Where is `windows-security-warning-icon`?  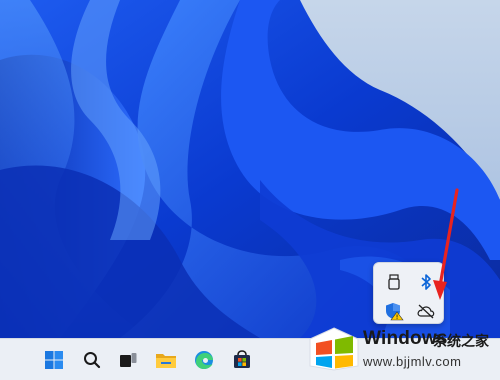 windows-security-warning-icon is located at coordinates (394, 311).